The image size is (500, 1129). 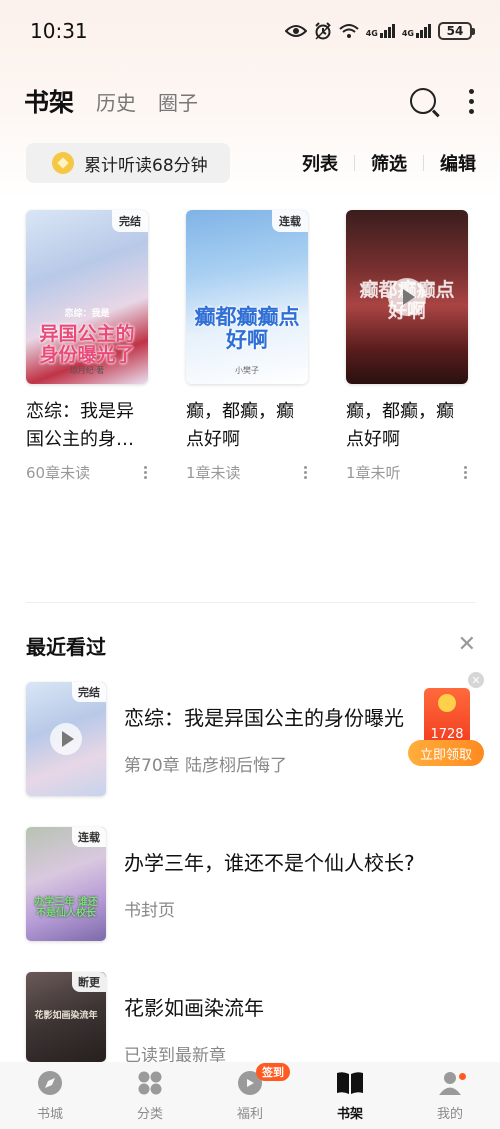 What do you see at coordinates (323, 31) in the screenshot?
I see `alarm-icon` at bounding box center [323, 31].